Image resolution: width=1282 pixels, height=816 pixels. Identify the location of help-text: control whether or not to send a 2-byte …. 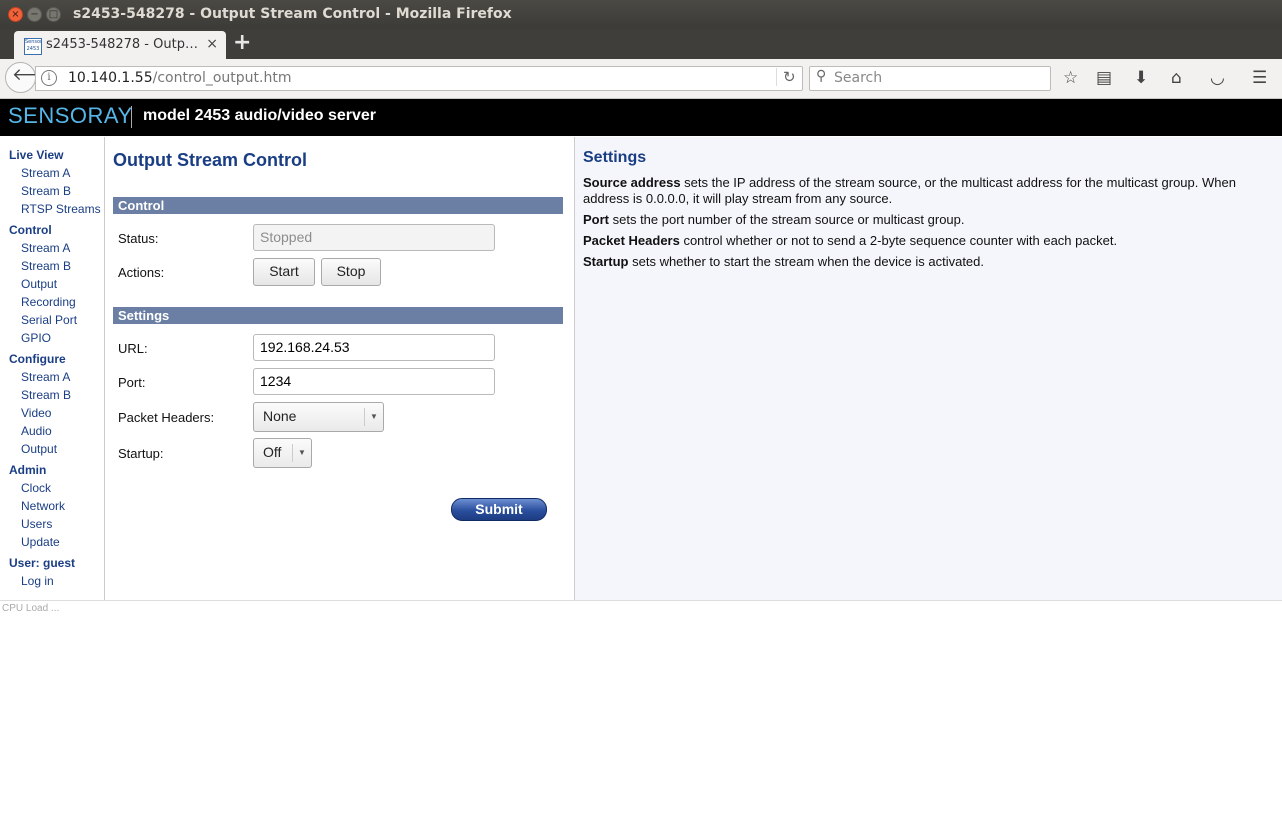
(898, 240).